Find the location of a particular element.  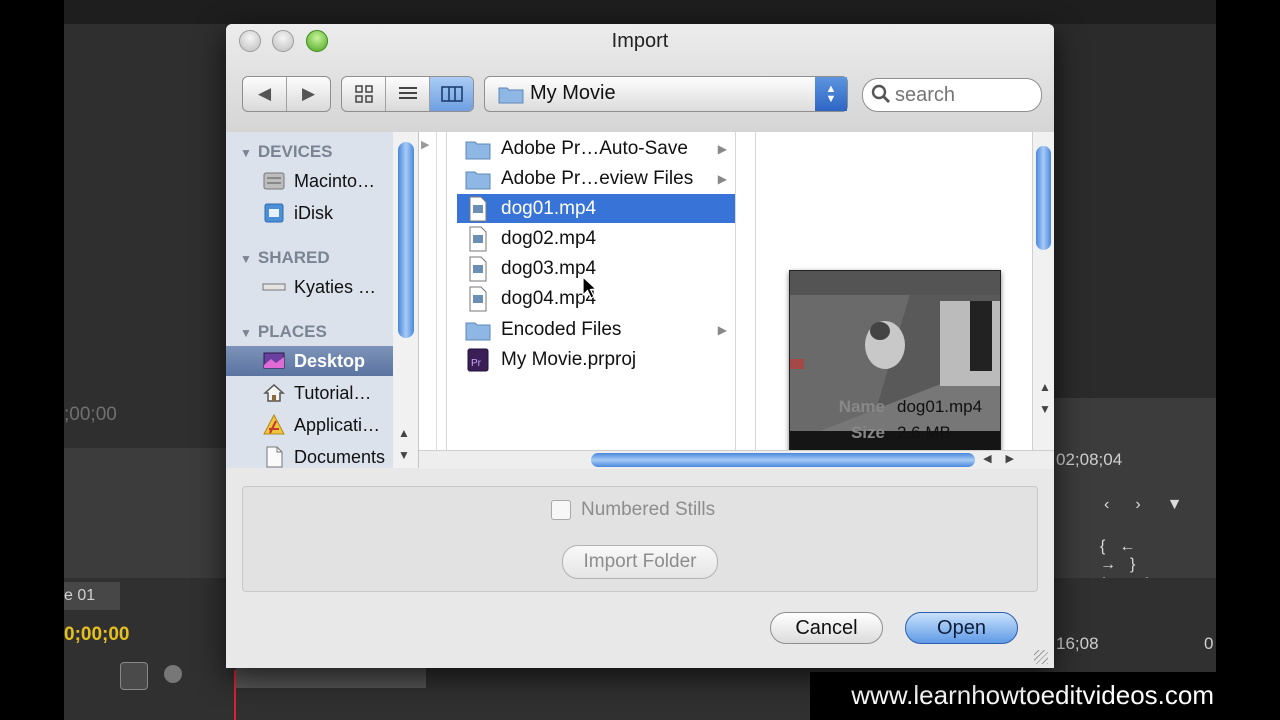

preview-name-label: Name is located at coordinates (861, 406).